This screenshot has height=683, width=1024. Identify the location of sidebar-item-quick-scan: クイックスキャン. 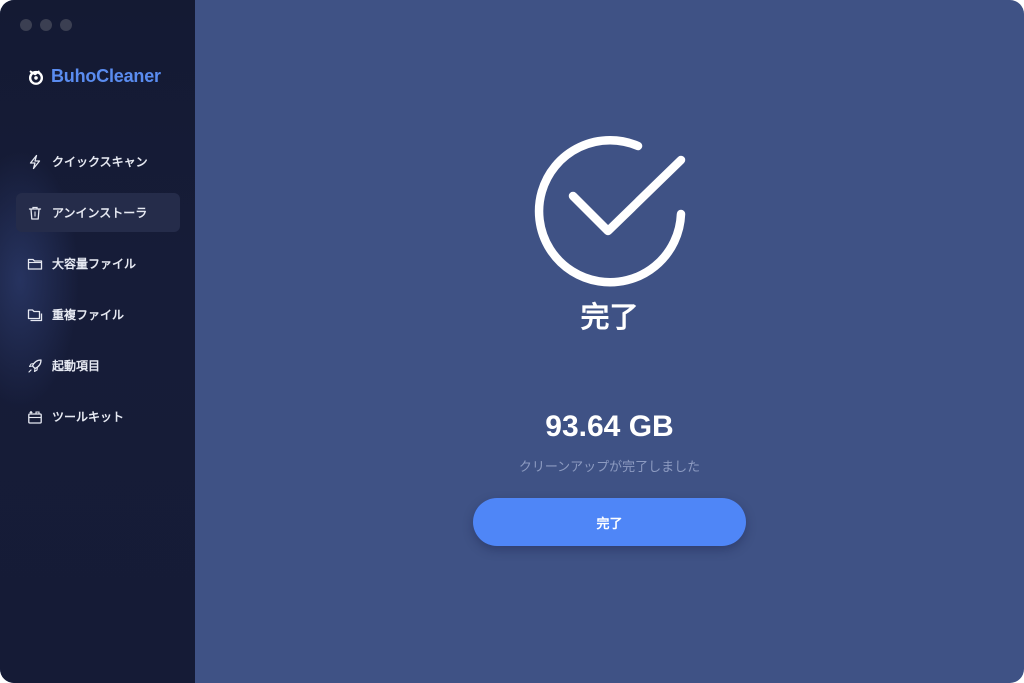
(98, 161).